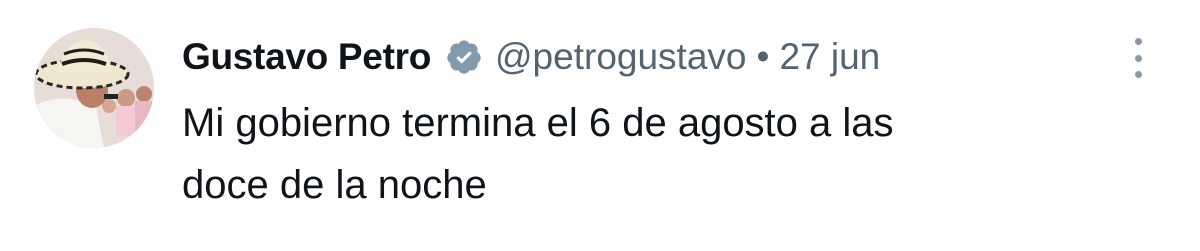  Describe the element at coordinates (620, 57) in the screenshot. I see `author-handle: @petrogustavo` at that location.